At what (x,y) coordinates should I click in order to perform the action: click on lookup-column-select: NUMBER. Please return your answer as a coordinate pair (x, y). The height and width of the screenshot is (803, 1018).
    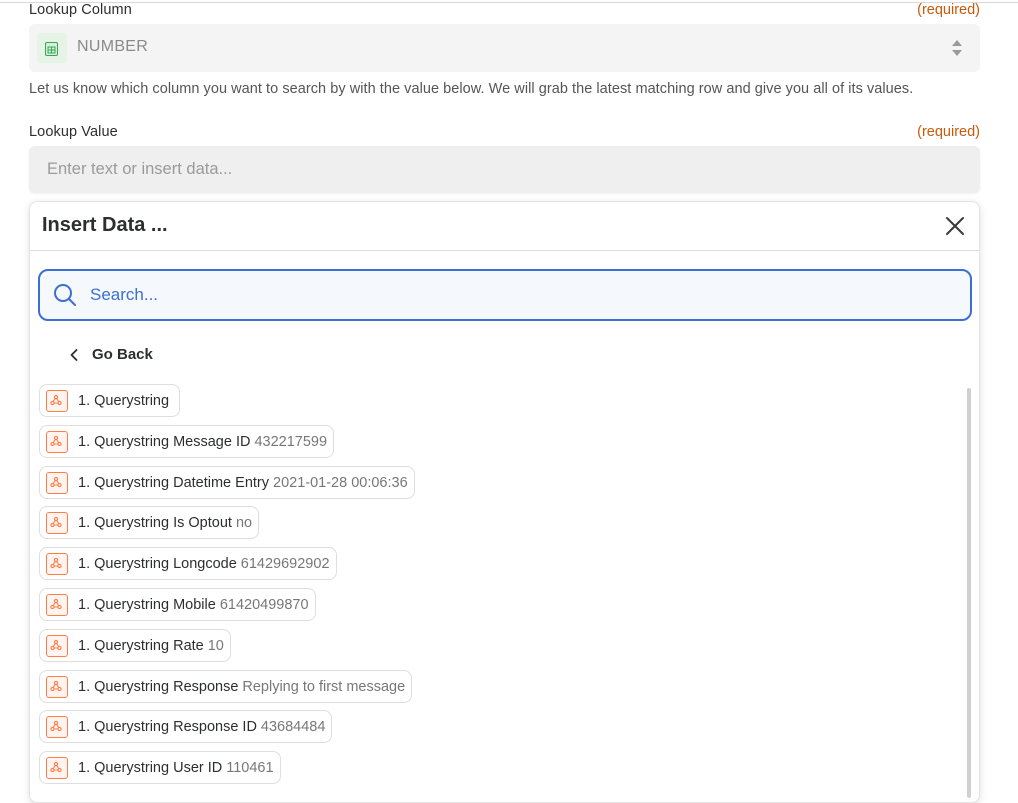
    Looking at the image, I should click on (504, 48).